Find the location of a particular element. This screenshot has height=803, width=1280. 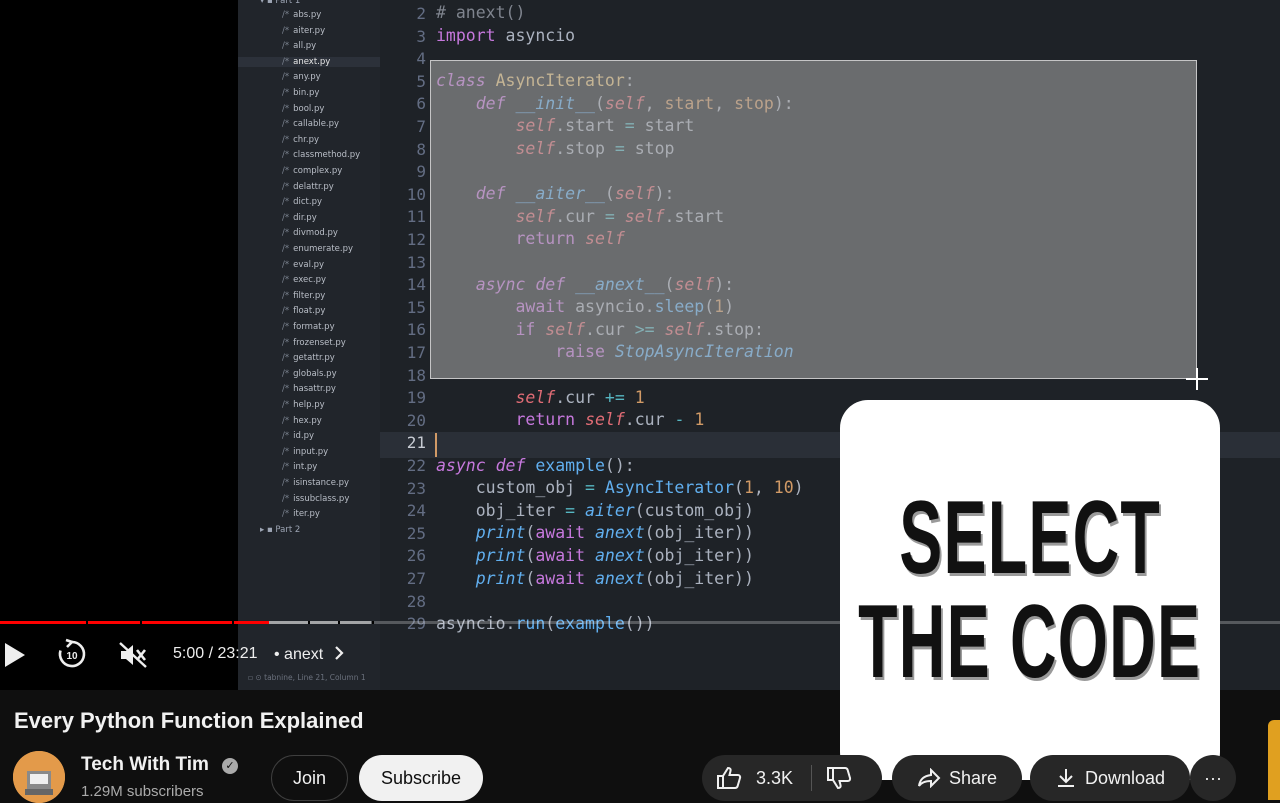

chapter-title: • anext is located at coordinates (310, 654).